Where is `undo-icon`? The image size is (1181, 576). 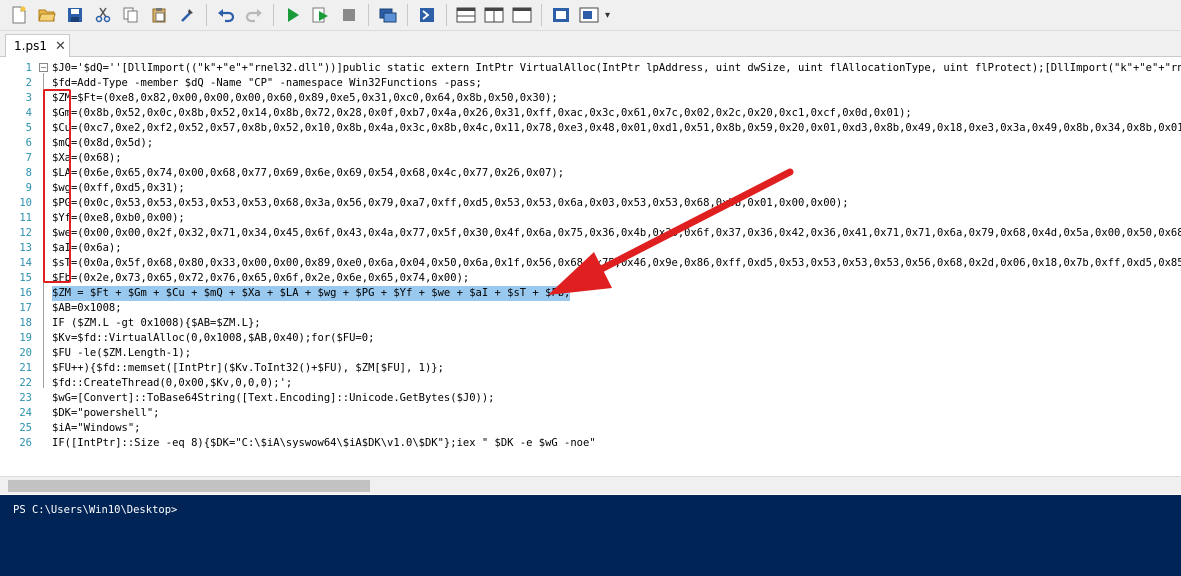 undo-icon is located at coordinates (226, 15).